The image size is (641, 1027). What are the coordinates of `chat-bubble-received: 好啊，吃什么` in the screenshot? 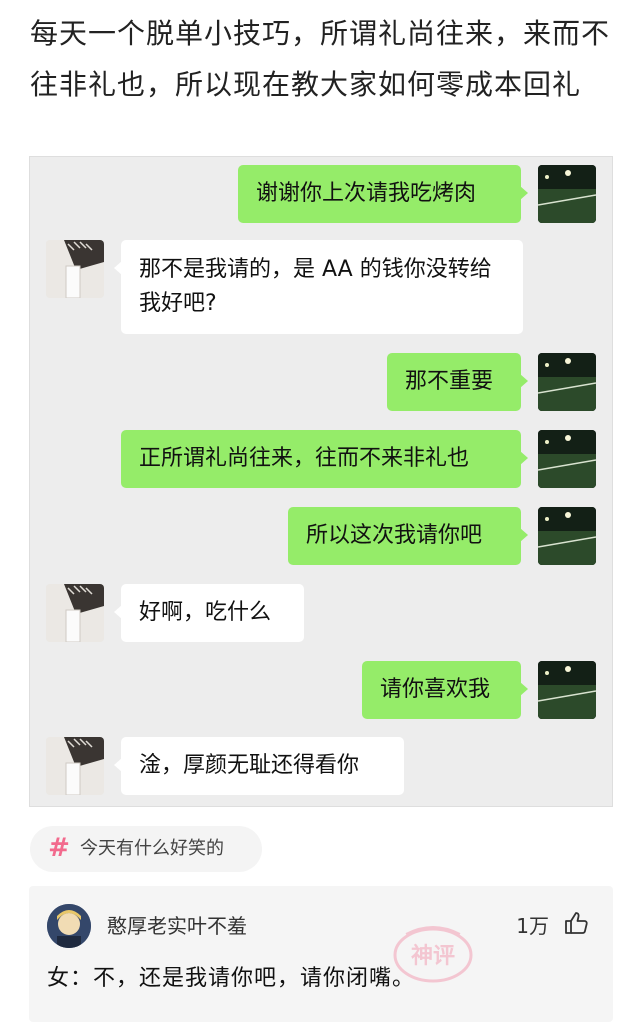 It's located at (209, 613).